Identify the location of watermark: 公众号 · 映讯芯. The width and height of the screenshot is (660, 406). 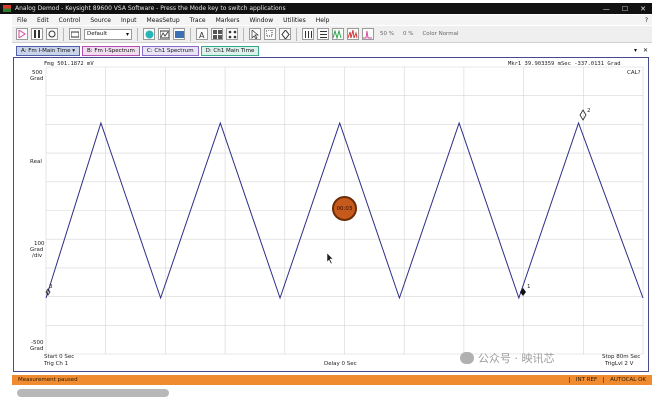
(507, 358).